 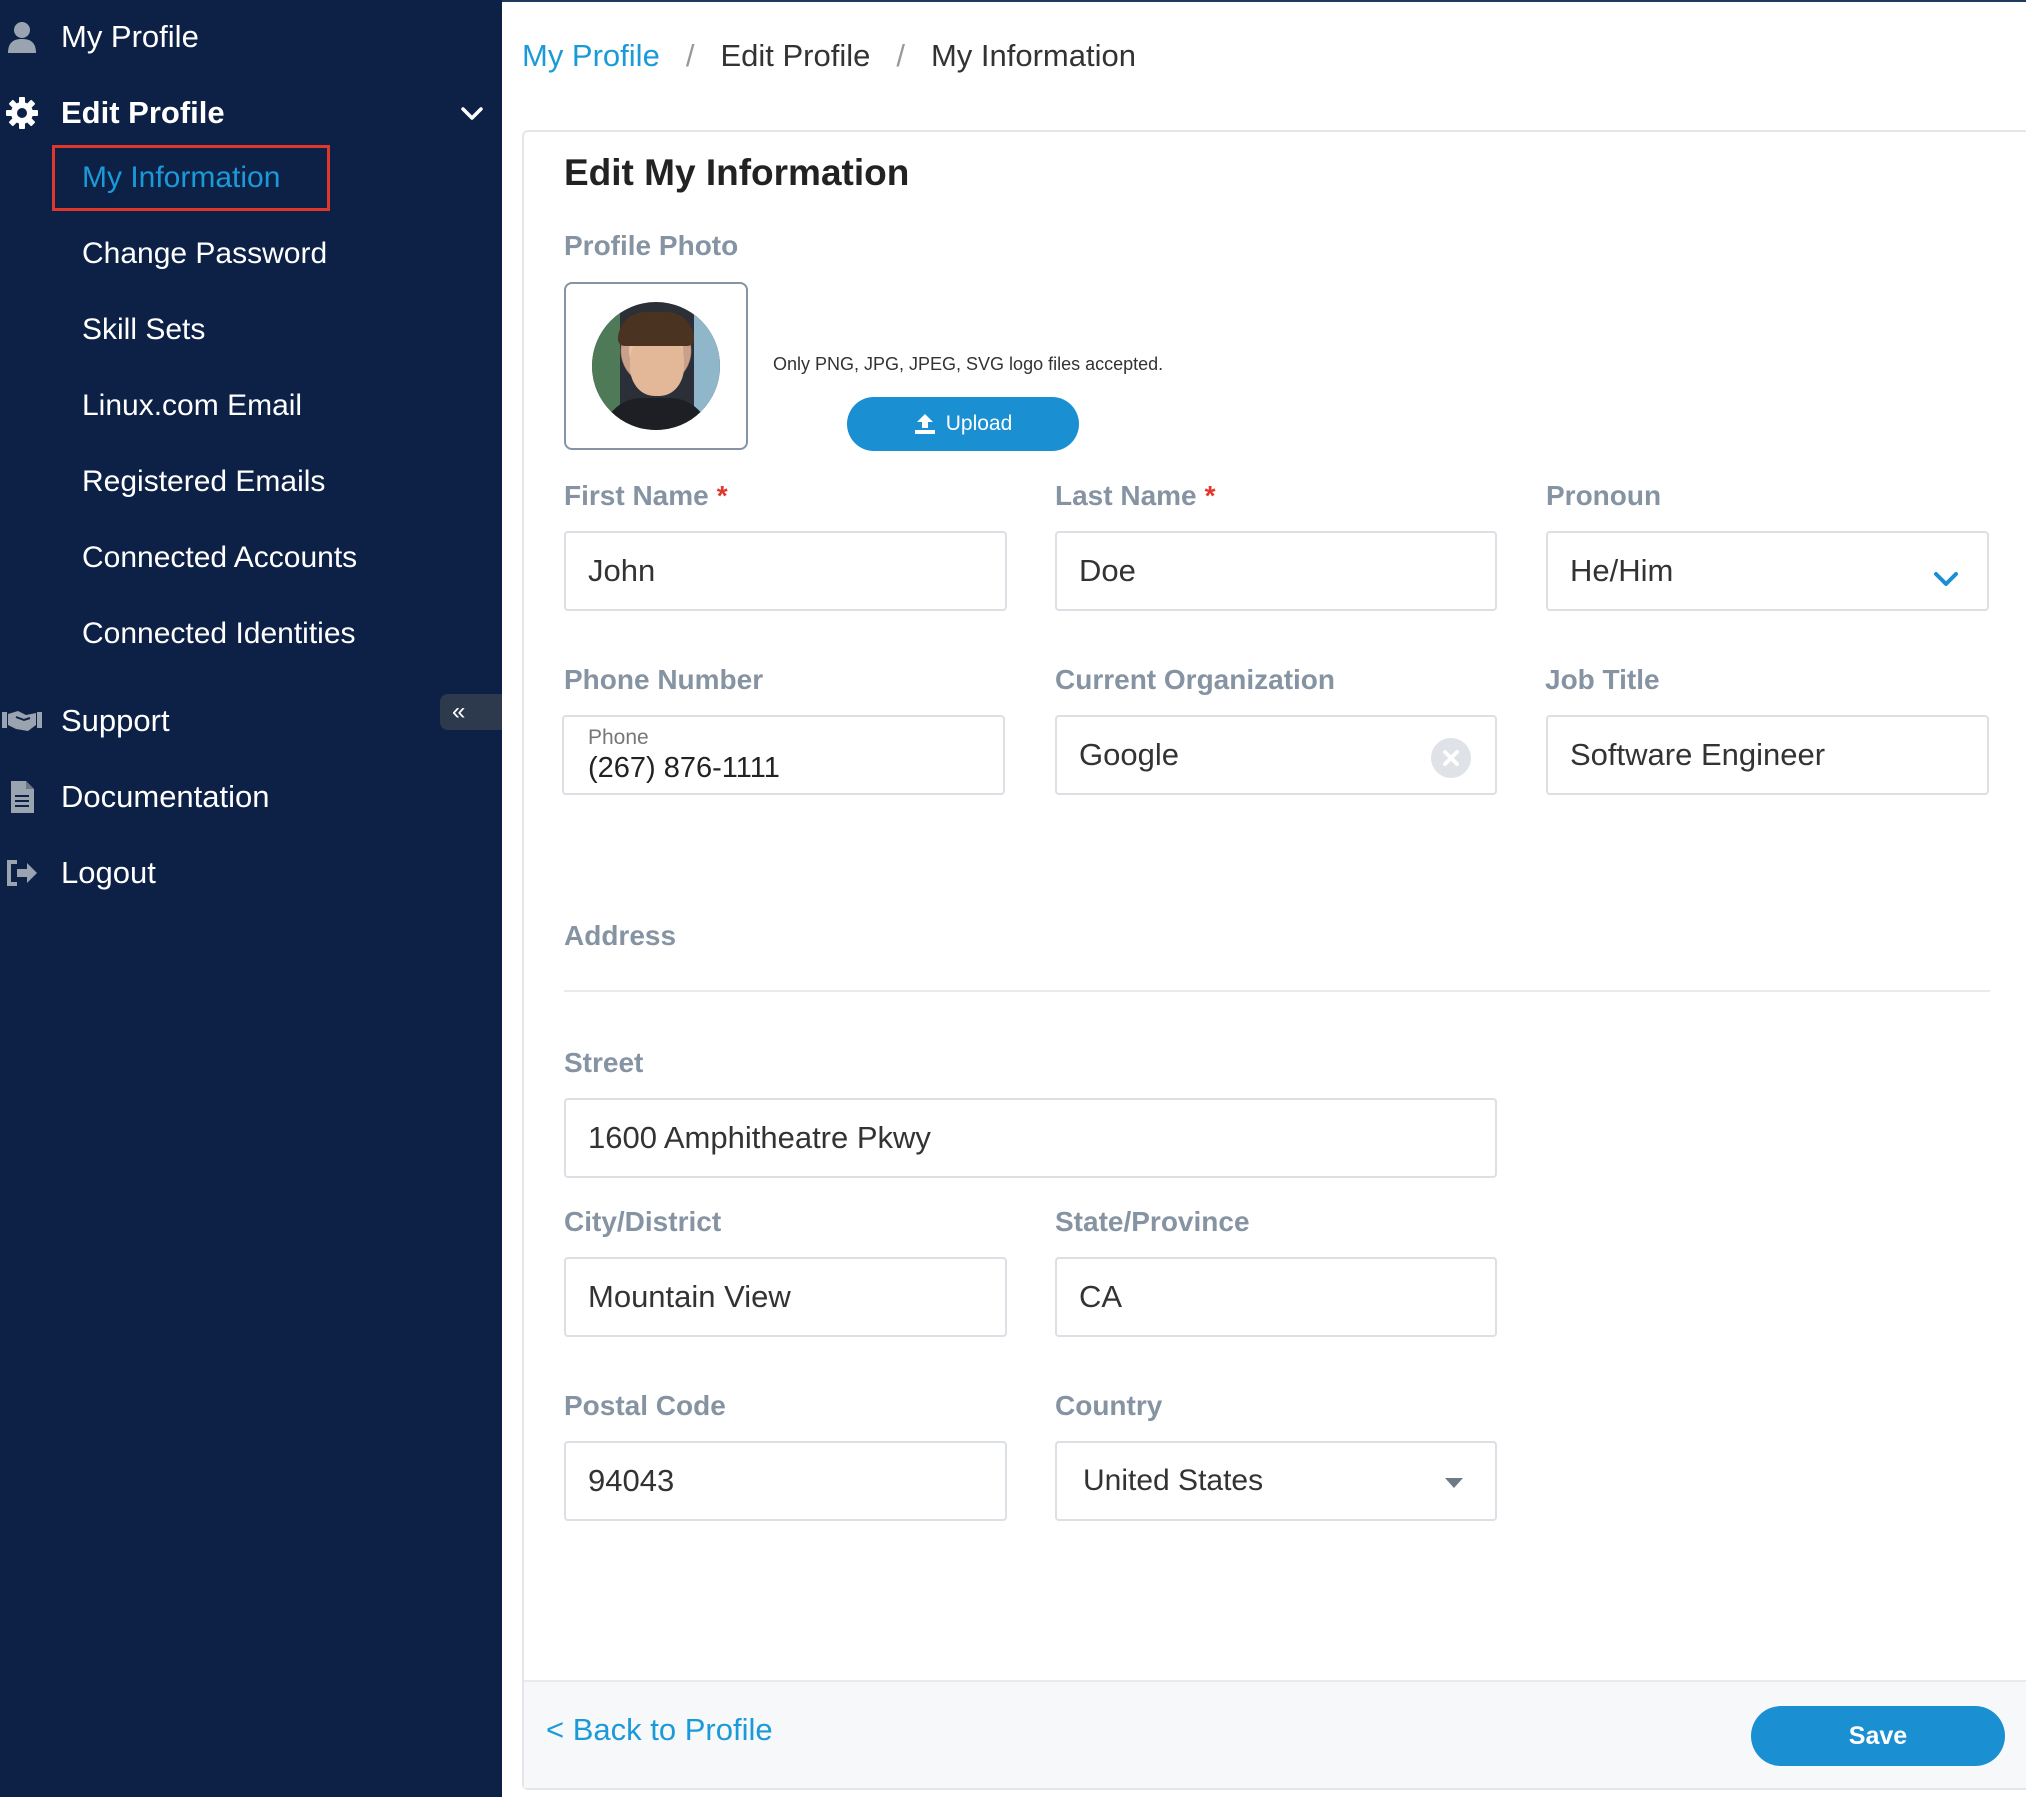 I want to click on nav-support: Support, so click(x=85, y=721).